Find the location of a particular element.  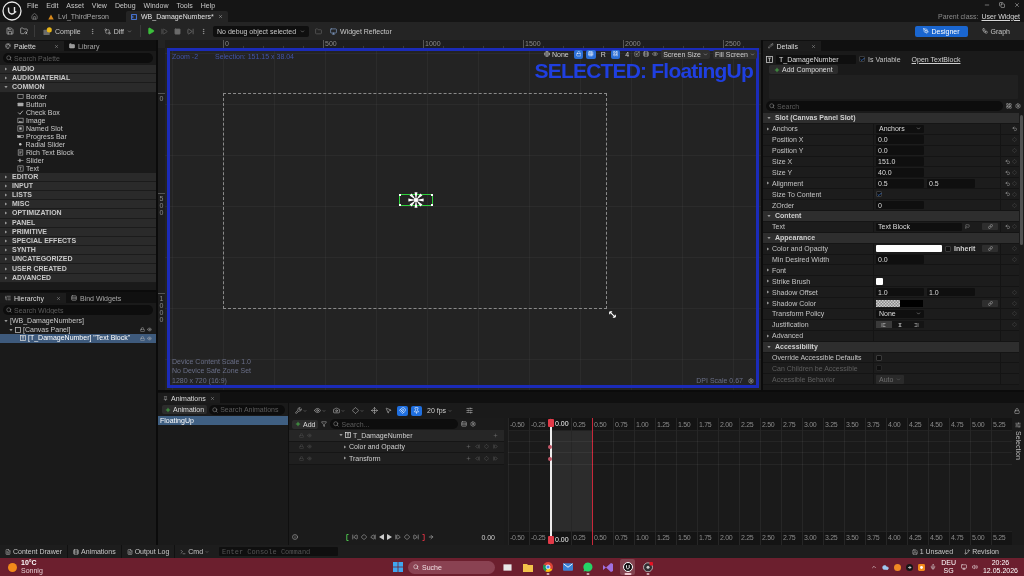

grid-icon is located at coordinates (1009, 106).